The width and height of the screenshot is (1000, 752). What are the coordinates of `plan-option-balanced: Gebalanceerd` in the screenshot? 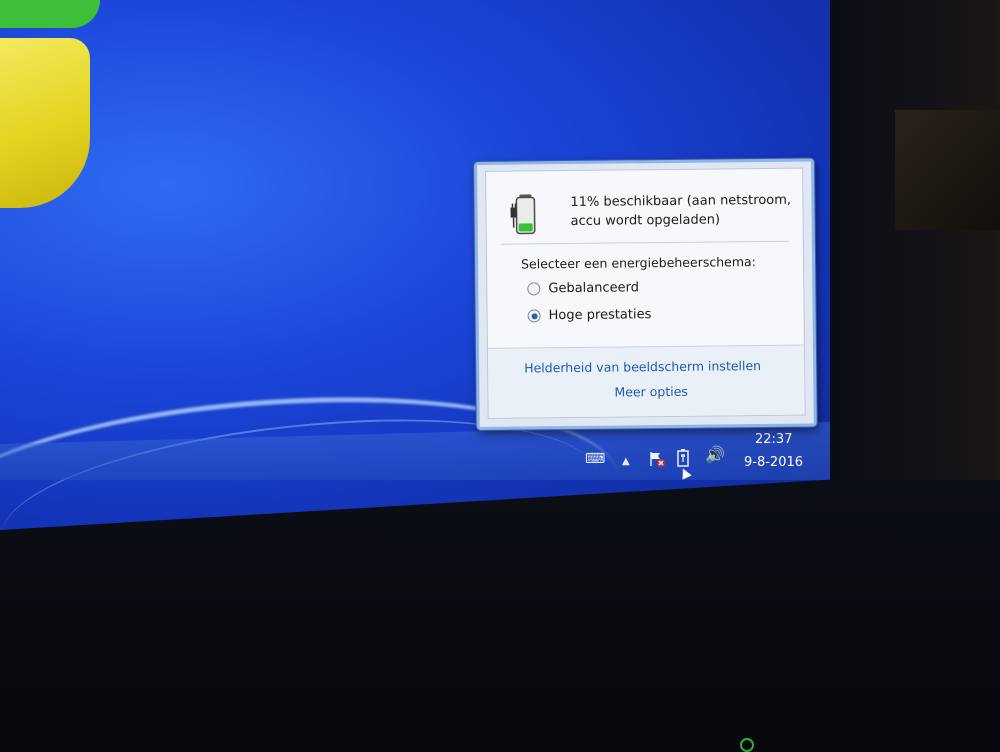 It's located at (583, 288).